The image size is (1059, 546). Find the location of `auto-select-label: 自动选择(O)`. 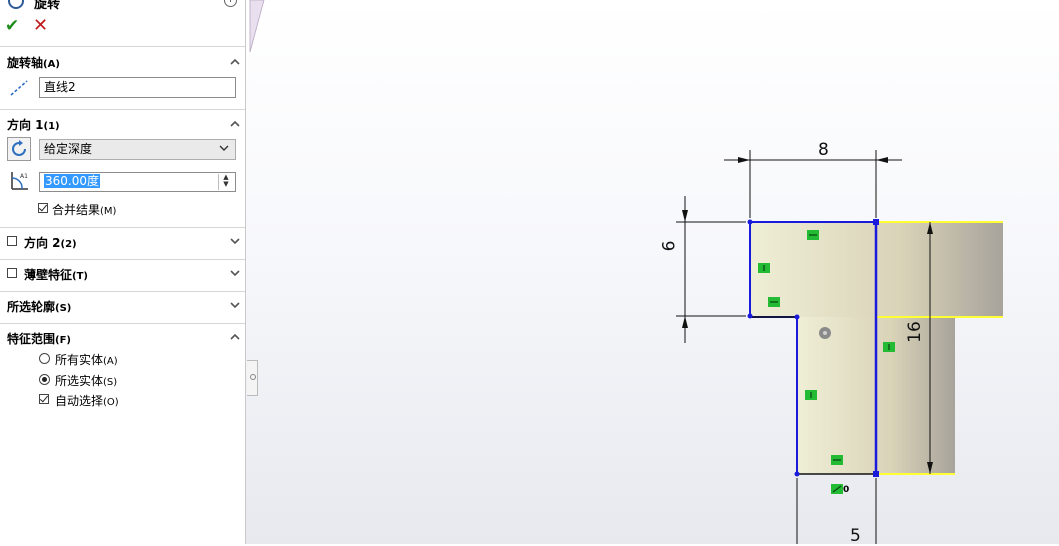

auto-select-label: 自动选择(O) is located at coordinates (87, 400).